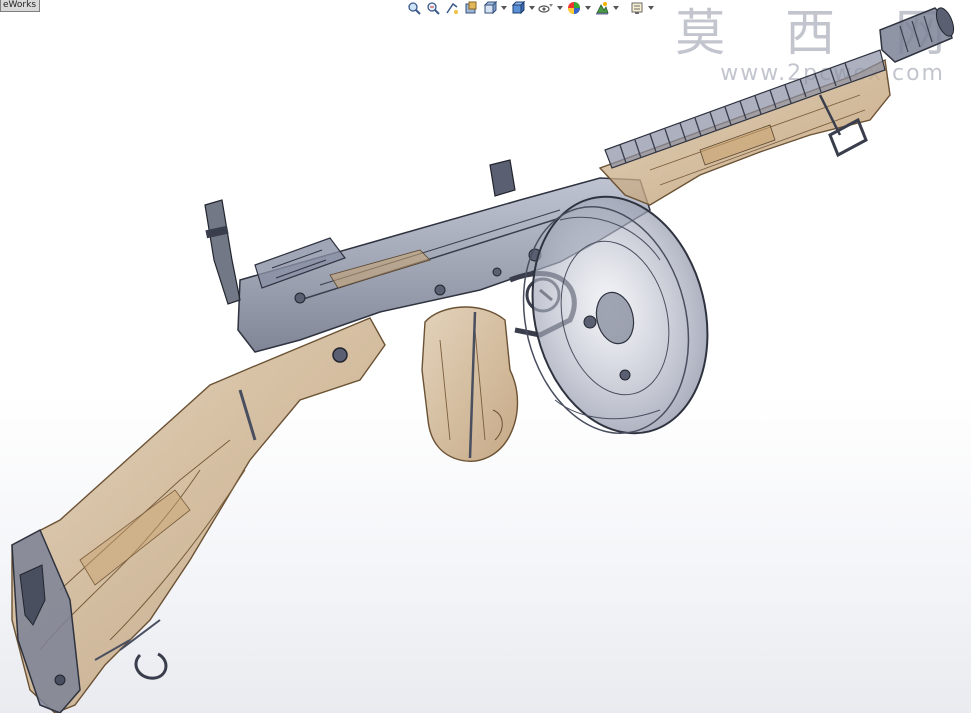 The image size is (971, 713). What do you see at coordinates (470, 384) in the screenshot?
I see `pistol-grip` at bounding box center [470, 384].